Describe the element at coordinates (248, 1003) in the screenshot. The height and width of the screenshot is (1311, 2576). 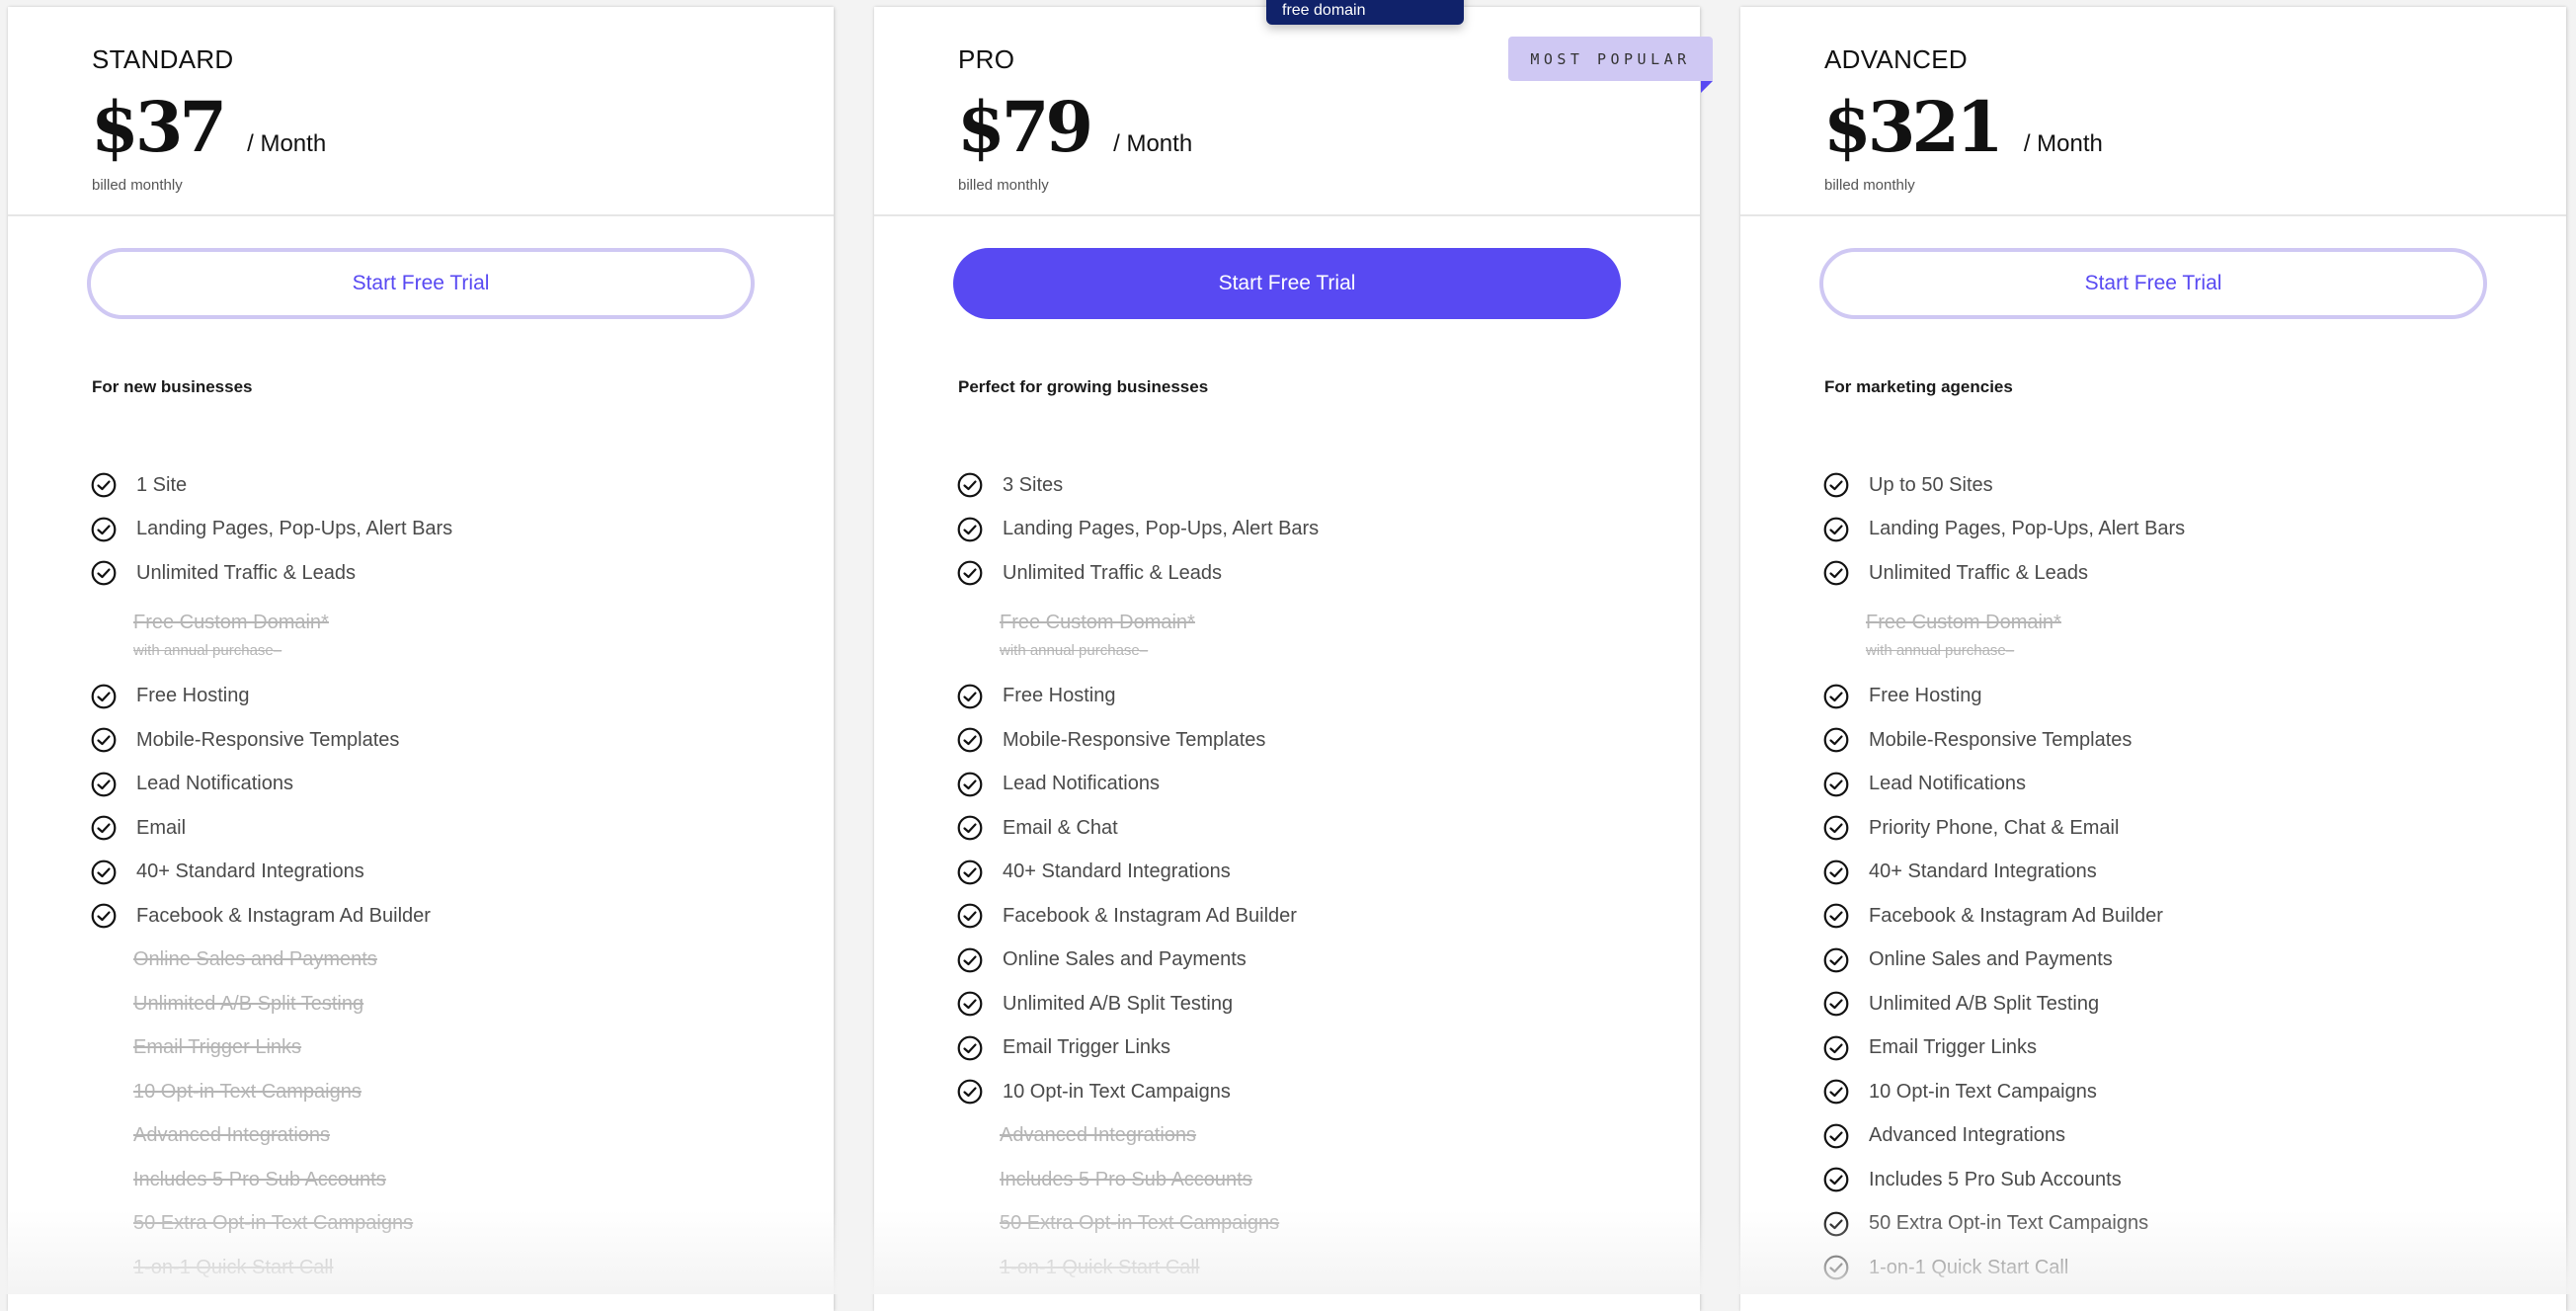
I see `feature-label-unavailable: Unlimited A/B Split Testing` at that location.